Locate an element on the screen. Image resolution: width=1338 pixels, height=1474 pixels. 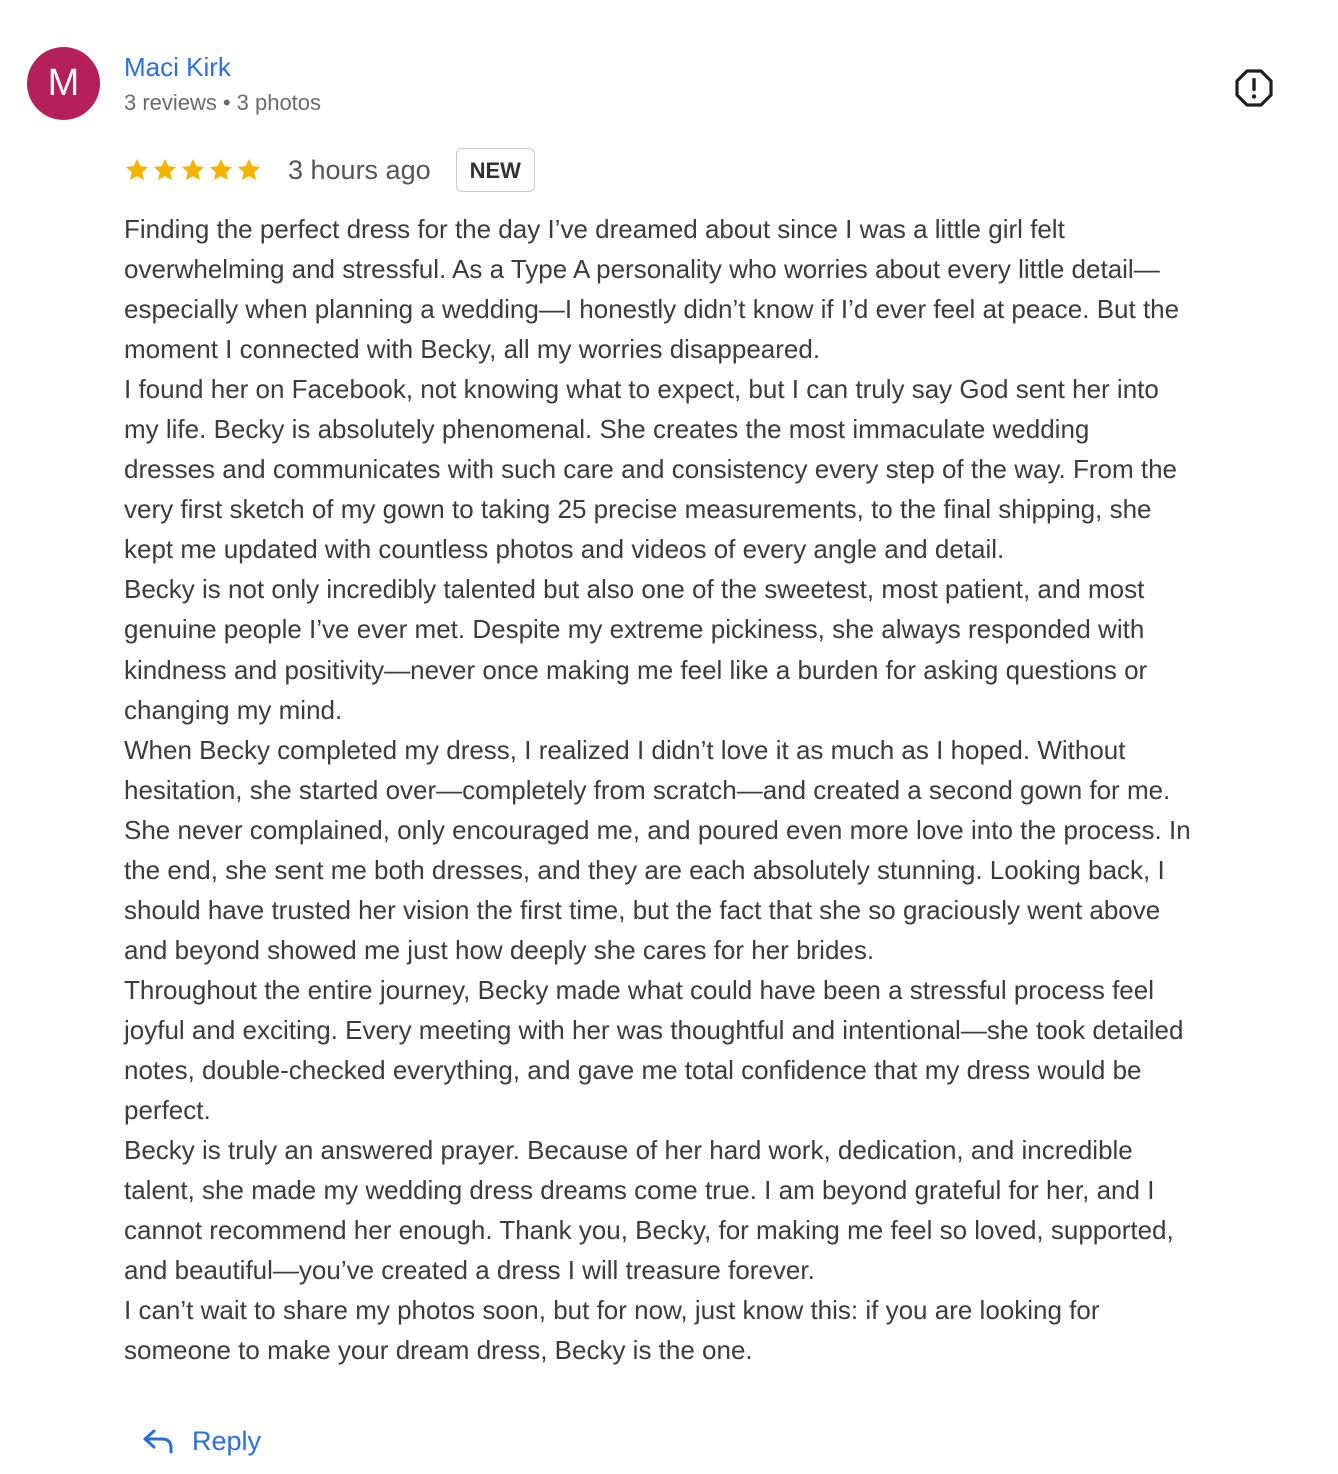
report-review-button is located at coordinates (1254, 88).